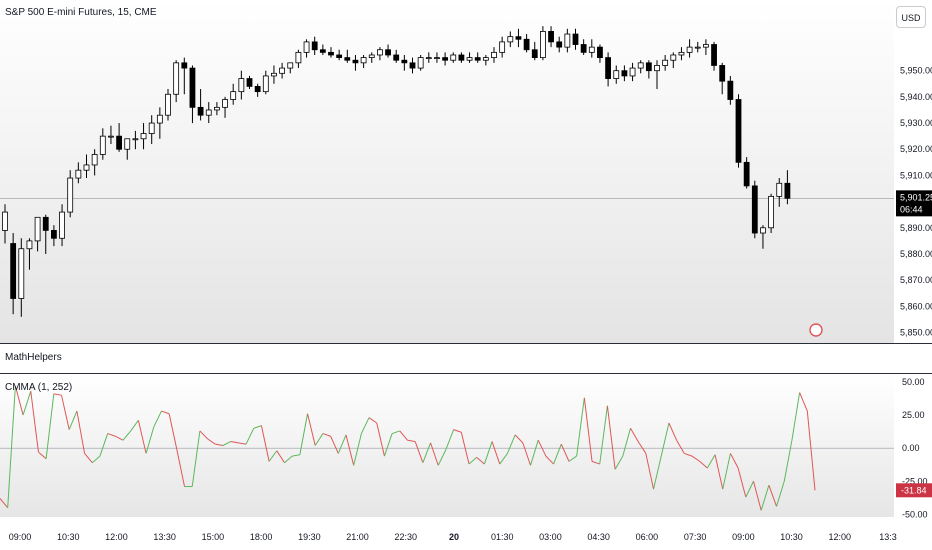 This screenshot has height=550, width=932. What do you see at coordinates (911, 448) in the screenshot?
I see `oscillator-axis-tick: 0.00` at bounding box center [911, 448].